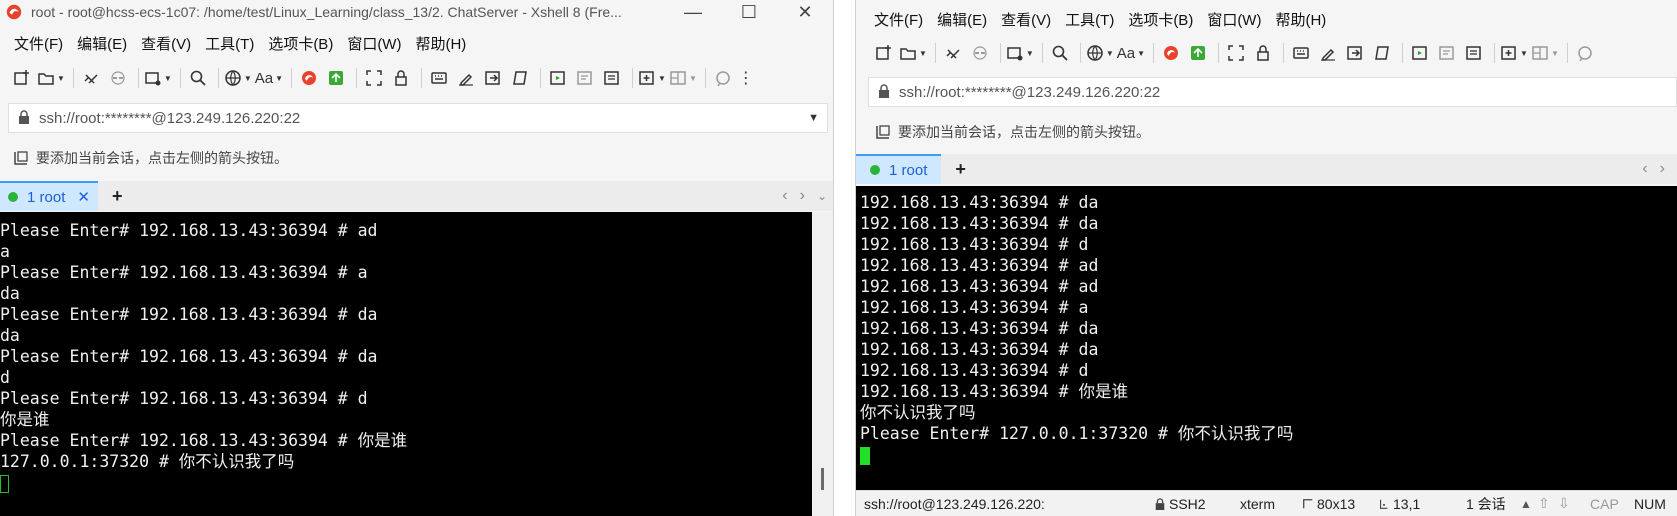 Image resolution: width=1677 pixels, height=516 pixels. Describe the element at coordinates (746, 78) in the screenshot. I see `more-icon: ⋮` at that location.